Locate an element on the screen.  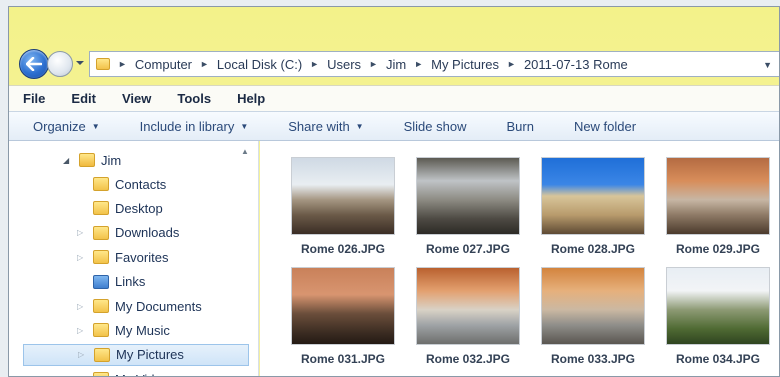
documents-folder-icon is located at coordinates (101, 306).